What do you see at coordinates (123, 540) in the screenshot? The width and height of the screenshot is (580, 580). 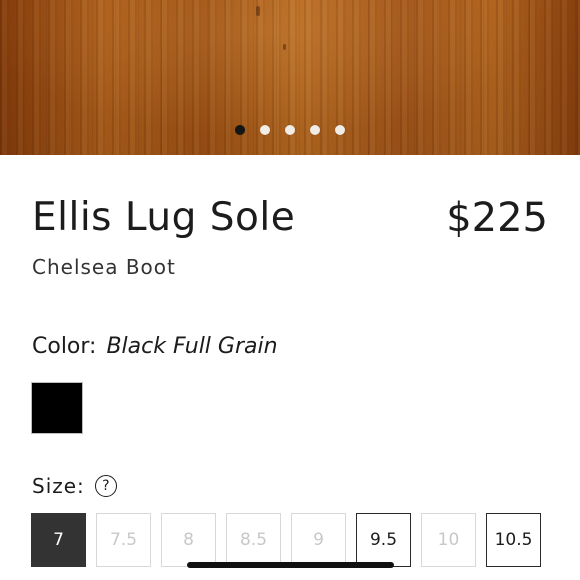 I see `size-option-7-5: 7.5` at bounding box center [123, 540].